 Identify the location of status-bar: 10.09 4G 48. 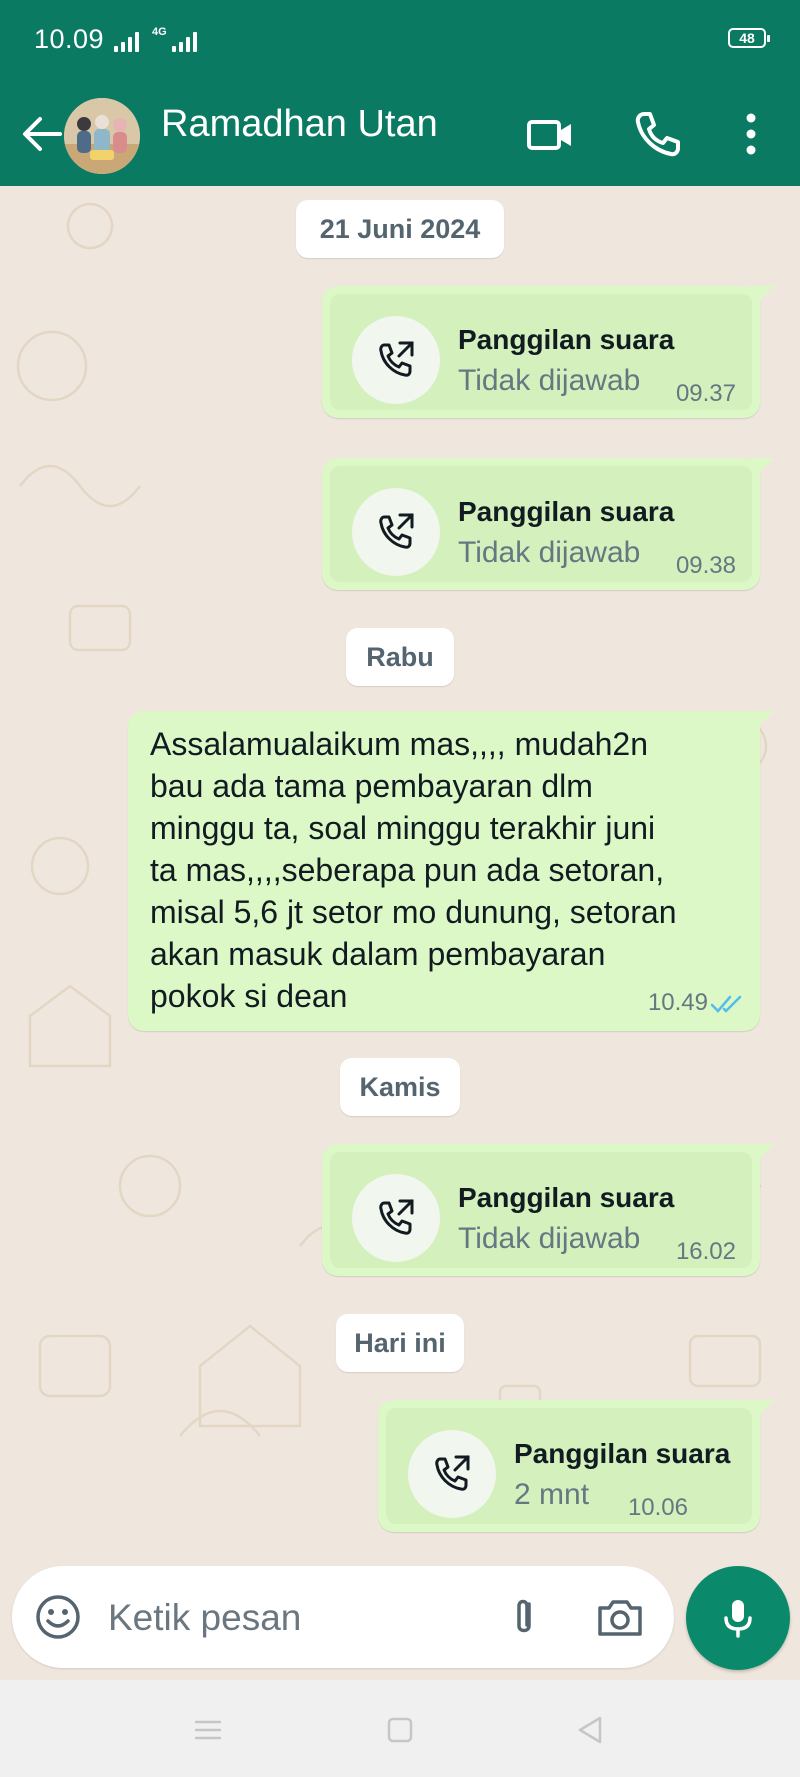
(400, 41).